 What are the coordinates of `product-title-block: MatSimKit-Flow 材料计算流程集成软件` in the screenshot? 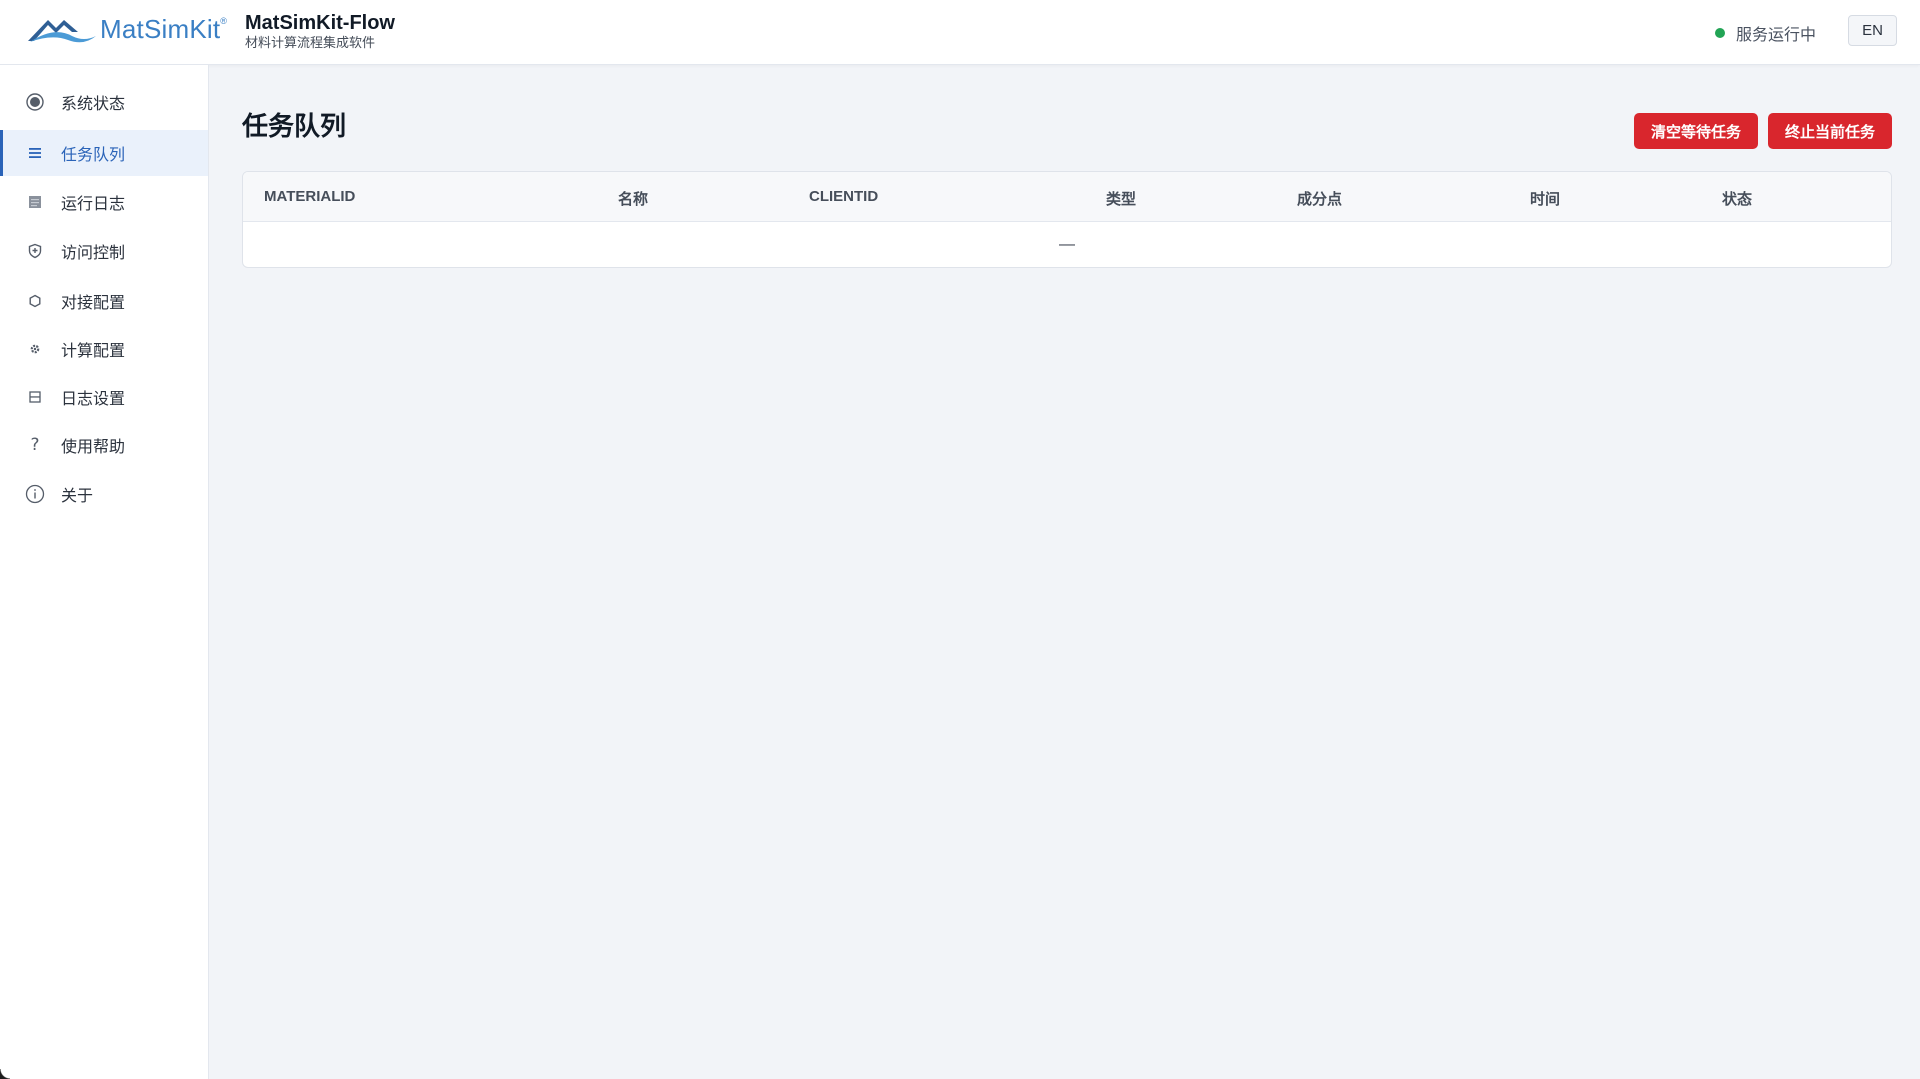 It's located at (320, 31).